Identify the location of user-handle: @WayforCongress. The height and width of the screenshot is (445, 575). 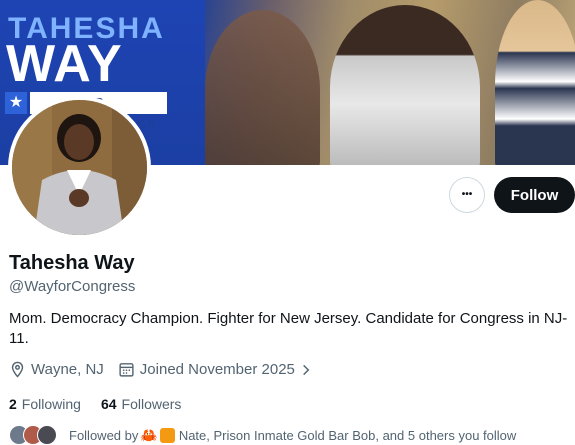
(72, 286).